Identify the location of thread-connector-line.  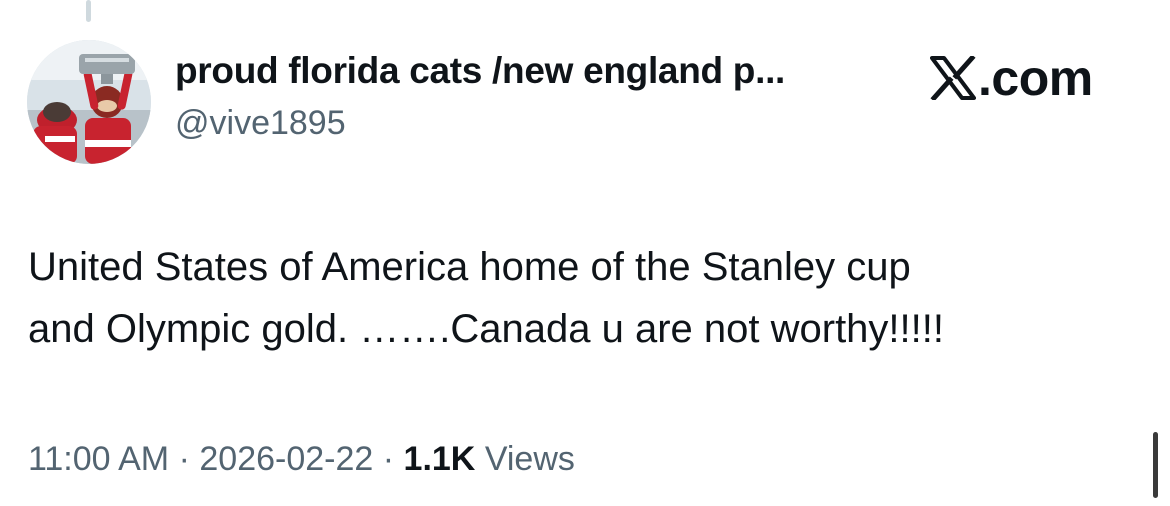
(88, 11).